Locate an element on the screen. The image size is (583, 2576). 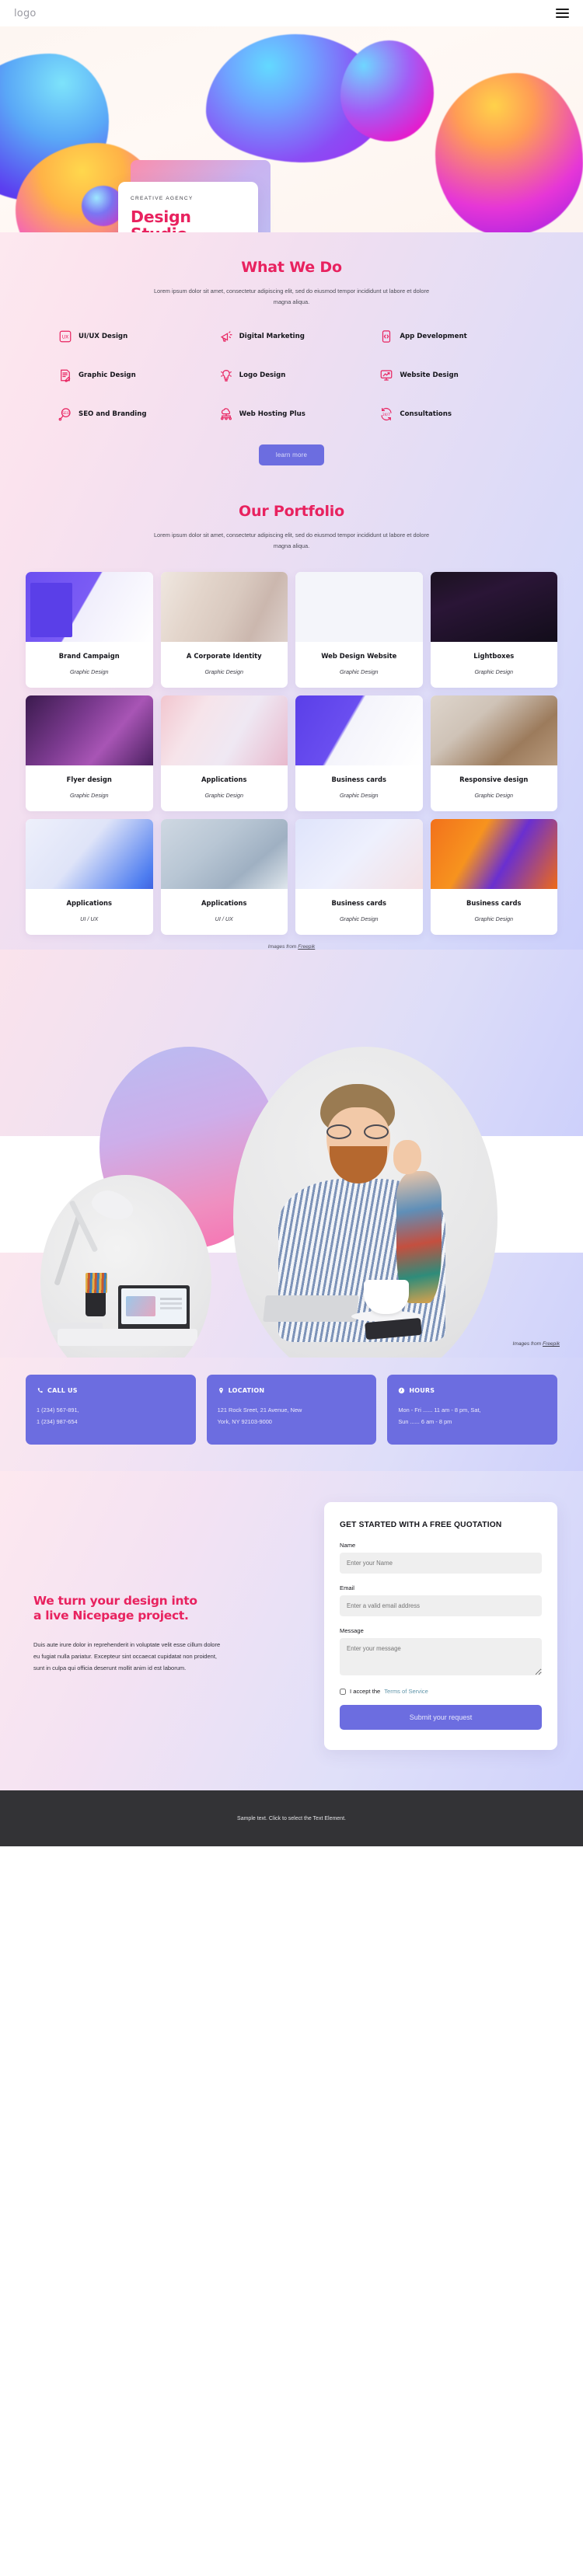
submit-request-button: Submit your request is located at coordinates (441, 1717).